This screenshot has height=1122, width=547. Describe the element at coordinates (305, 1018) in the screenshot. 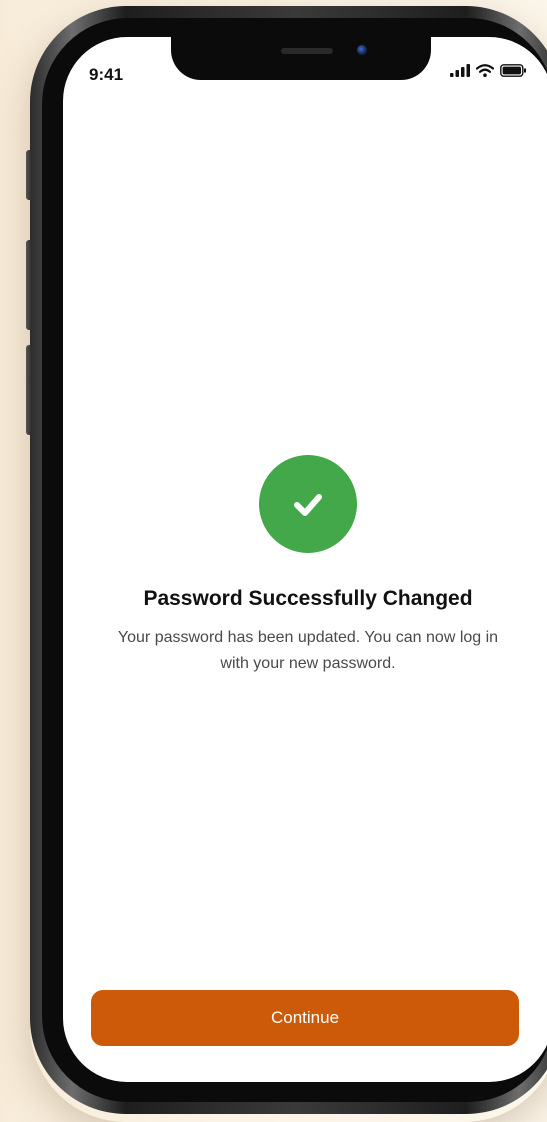

I see `continue-button: Continue` at that location.